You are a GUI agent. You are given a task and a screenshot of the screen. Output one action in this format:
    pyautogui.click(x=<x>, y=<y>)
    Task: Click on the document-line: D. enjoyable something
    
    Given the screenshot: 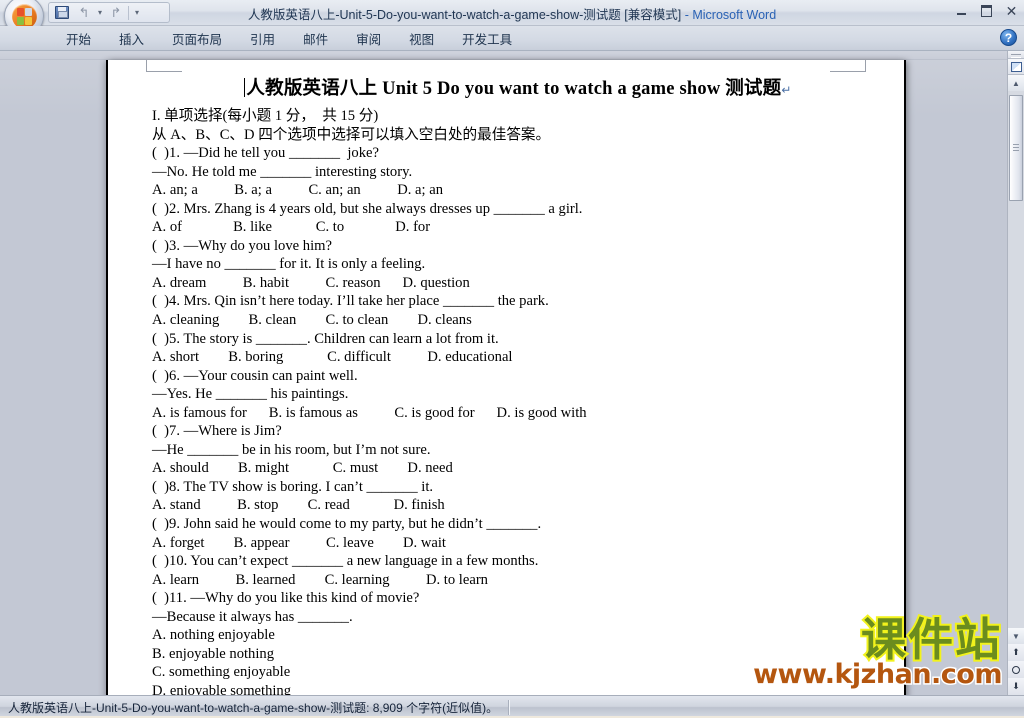 What is the action you would take?
    pyautogui.click(x=222, y=688)
    